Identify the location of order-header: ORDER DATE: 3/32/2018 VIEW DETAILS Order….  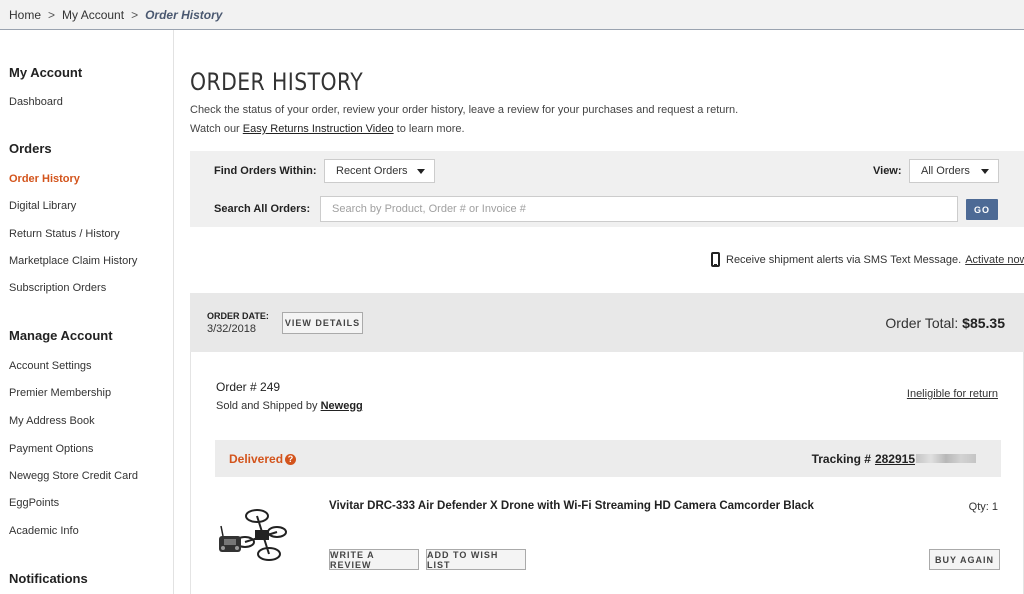
(607, 322).